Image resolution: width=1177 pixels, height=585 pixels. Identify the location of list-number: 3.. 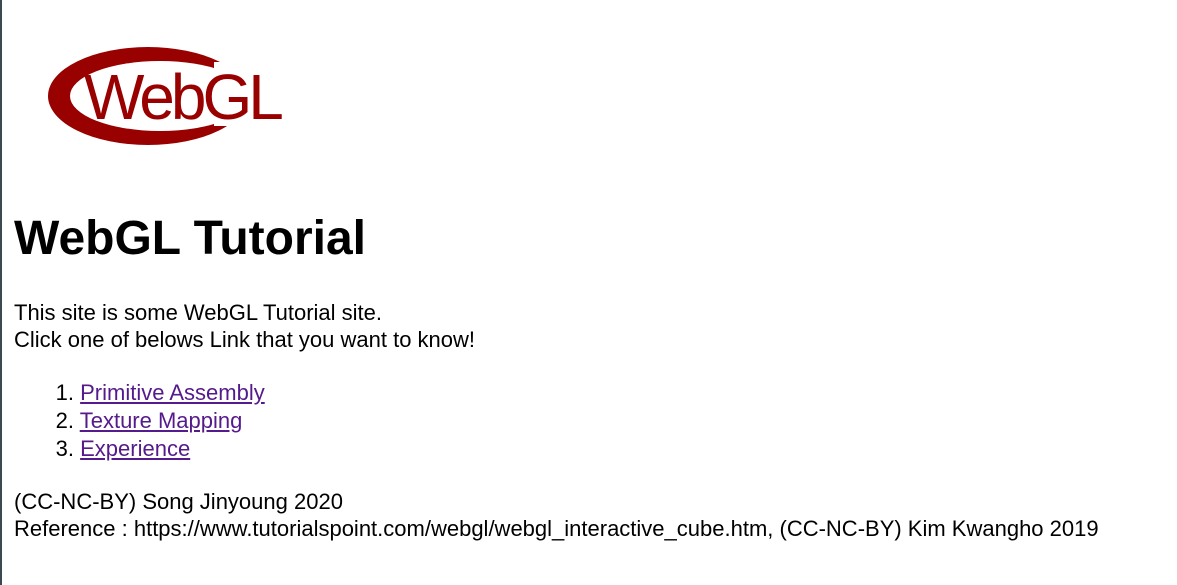
(64, 448).